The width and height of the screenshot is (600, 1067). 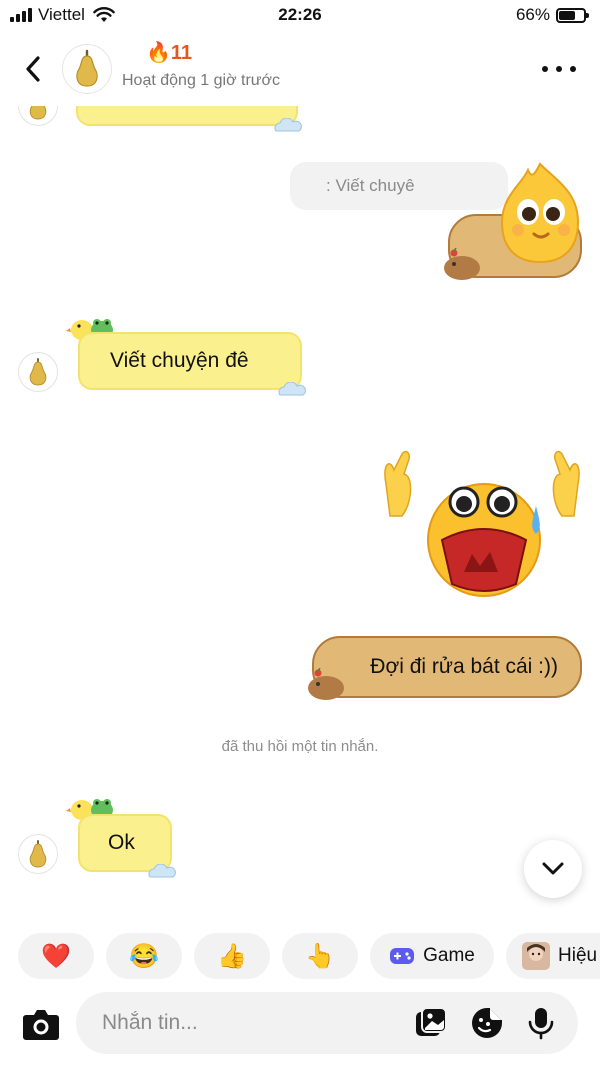 I want to click on incoming-message-bubble: Ok, so click(x=127, y=846).